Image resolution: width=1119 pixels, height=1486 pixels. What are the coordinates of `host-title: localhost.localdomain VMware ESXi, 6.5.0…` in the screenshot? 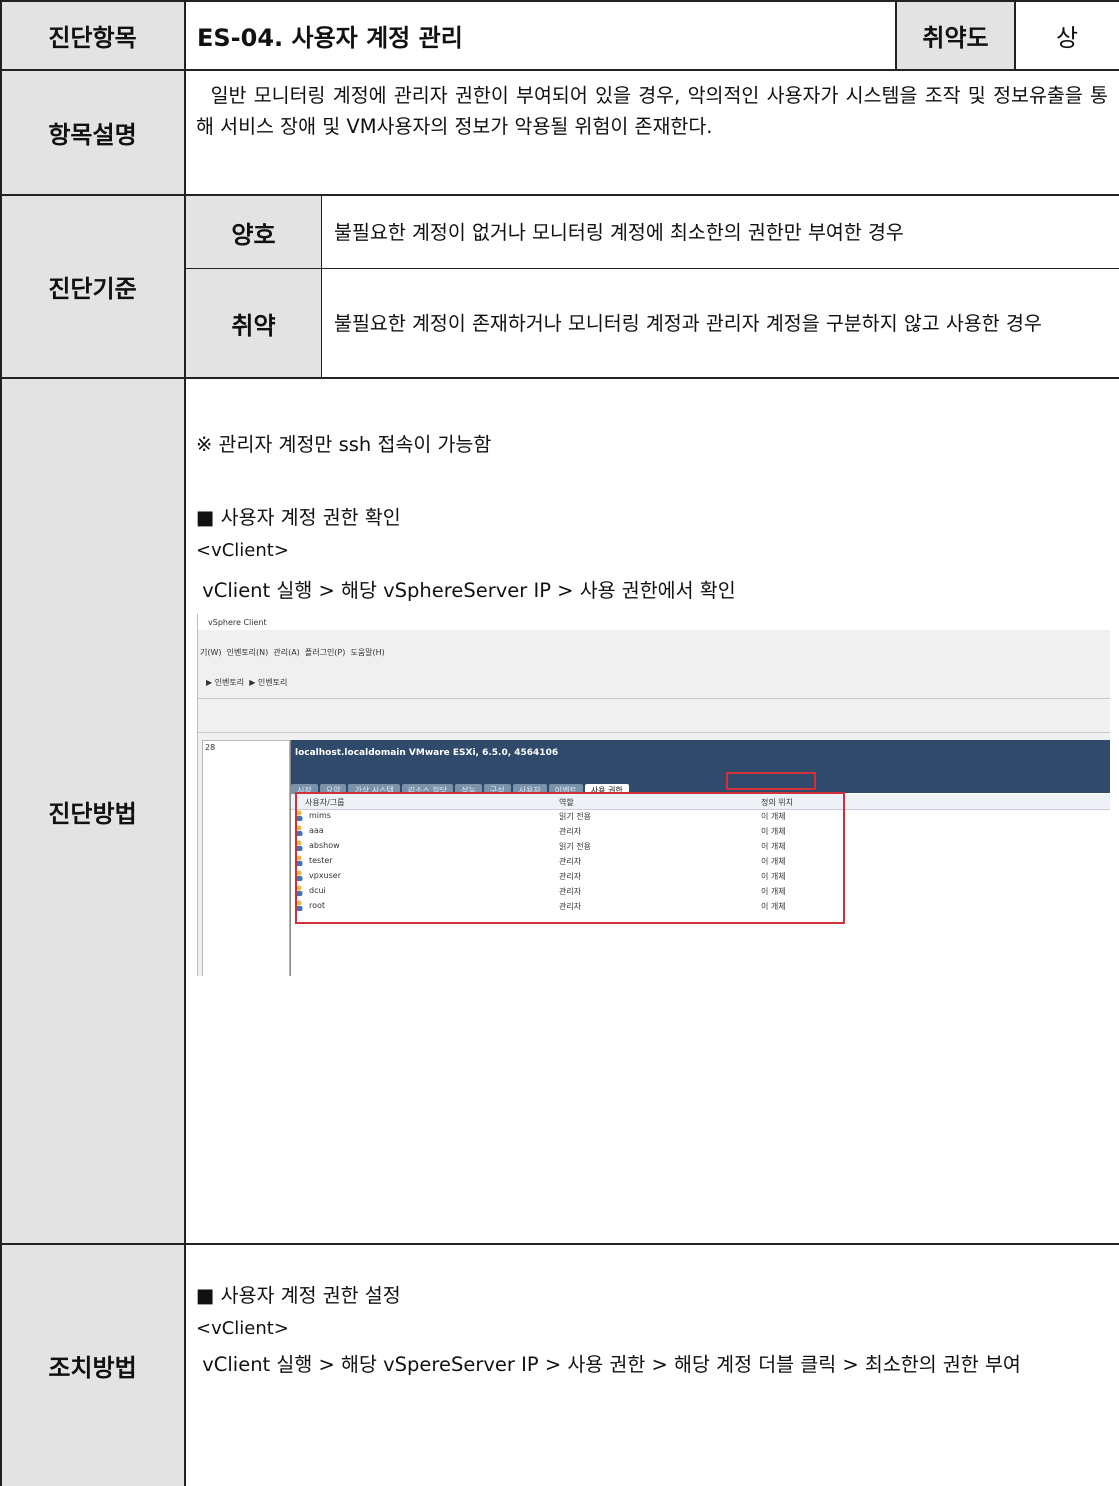 It's located at (427, 753).